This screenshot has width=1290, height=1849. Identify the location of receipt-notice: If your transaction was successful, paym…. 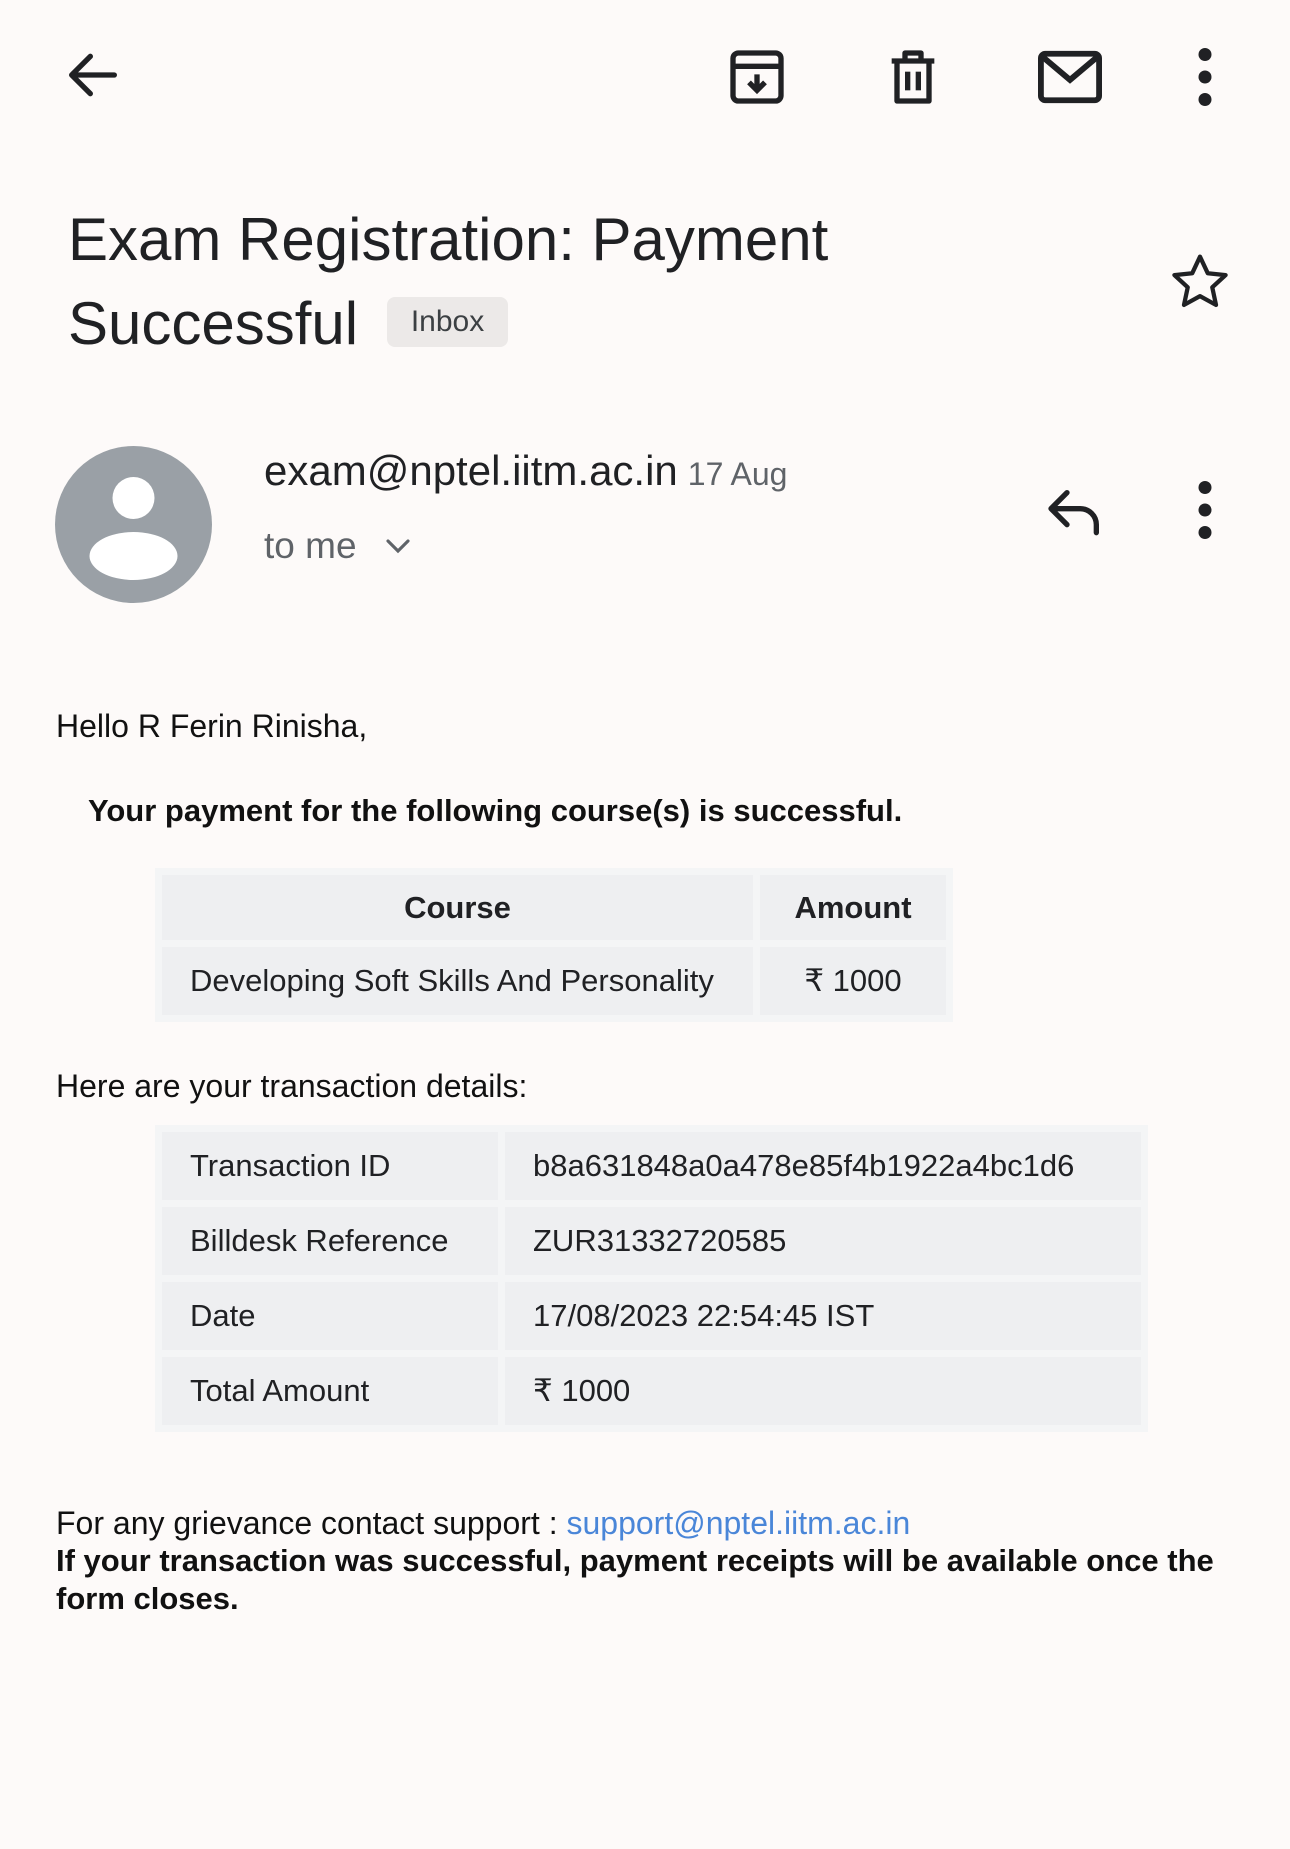
(635, 1579).